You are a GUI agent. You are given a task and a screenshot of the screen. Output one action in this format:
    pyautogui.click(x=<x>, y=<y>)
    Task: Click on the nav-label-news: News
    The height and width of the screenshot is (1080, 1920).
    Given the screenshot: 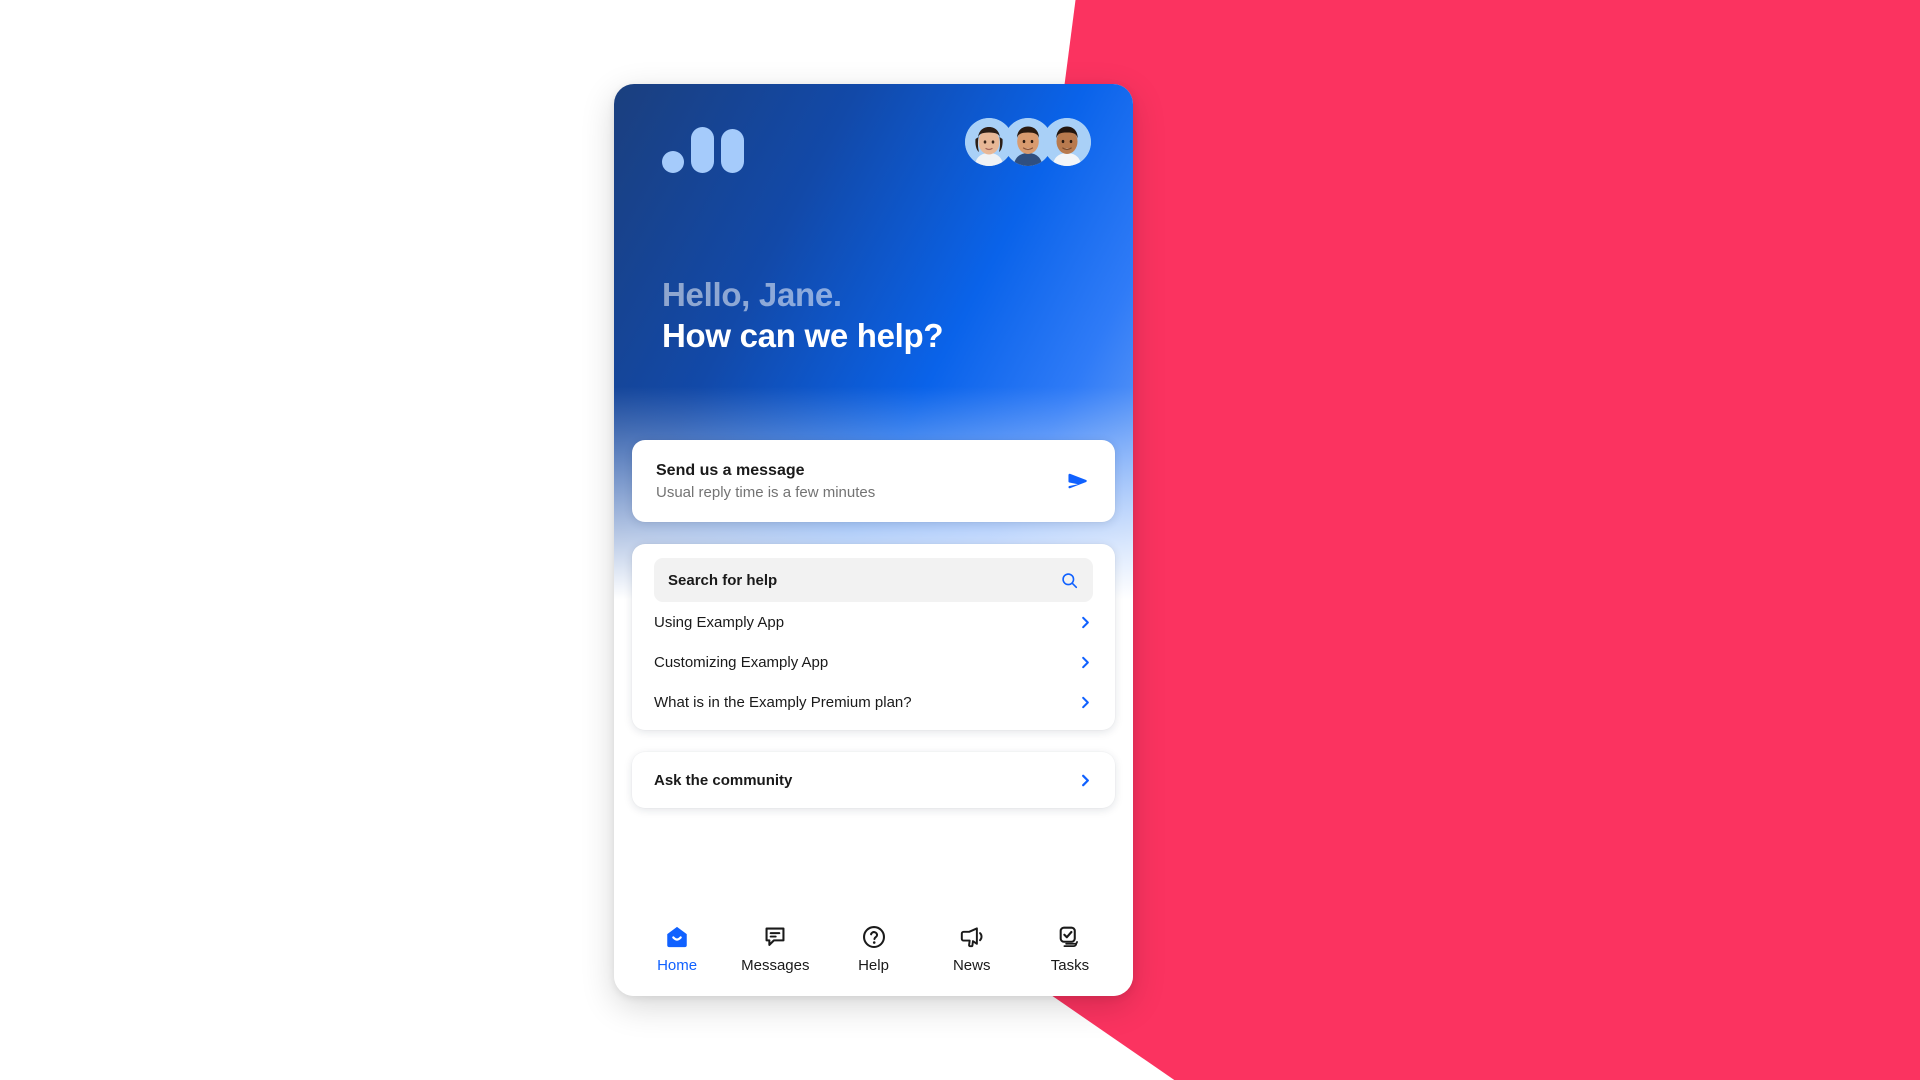 What is the action you would take?
    pyautogui.click(x=971, y=965)
    